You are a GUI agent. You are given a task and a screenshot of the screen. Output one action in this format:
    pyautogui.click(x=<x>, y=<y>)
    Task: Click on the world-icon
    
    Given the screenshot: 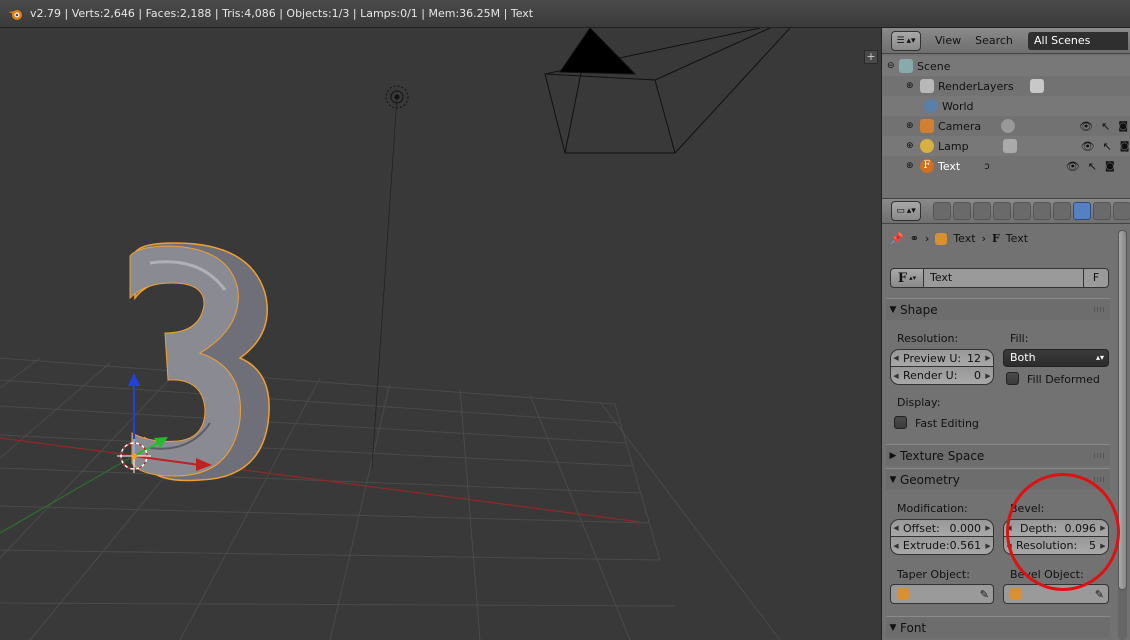 What is the action you would take?
    pyautogui.click(x=931, y=106)
    